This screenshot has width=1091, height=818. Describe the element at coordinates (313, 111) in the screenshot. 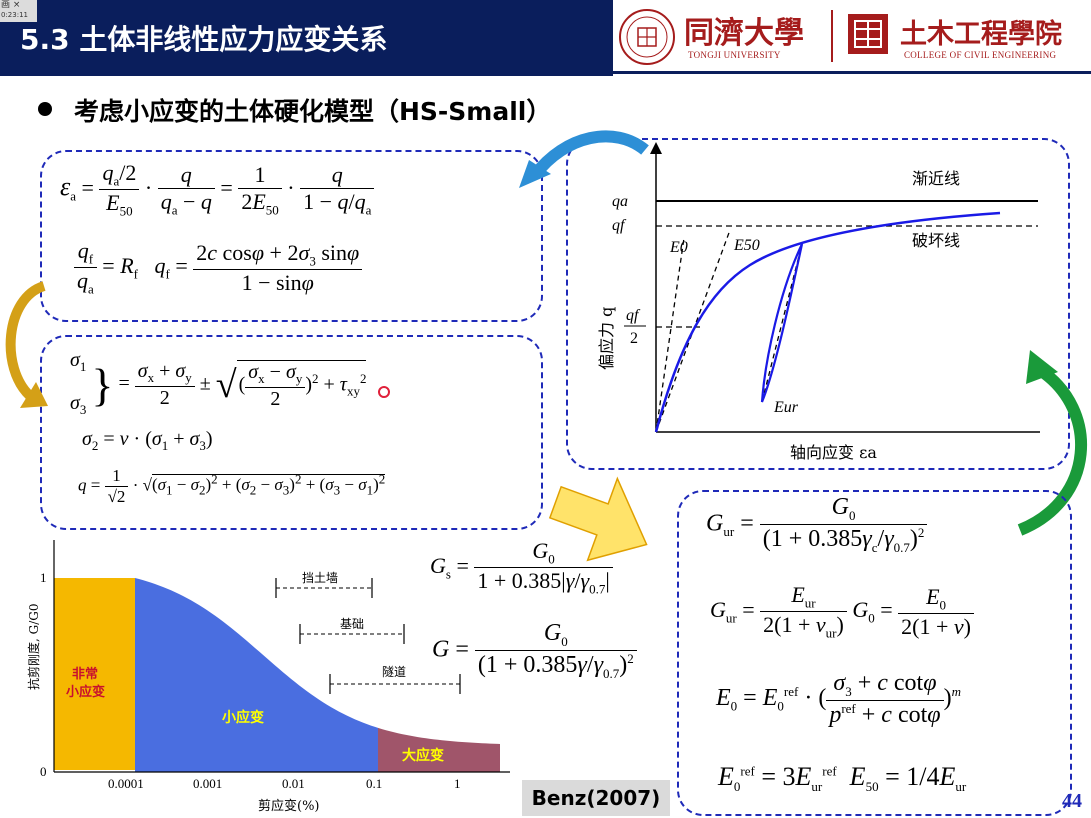

I see `bullet-heading: 考虑小应变的土体硬化模型（HS-Small）` at that location.